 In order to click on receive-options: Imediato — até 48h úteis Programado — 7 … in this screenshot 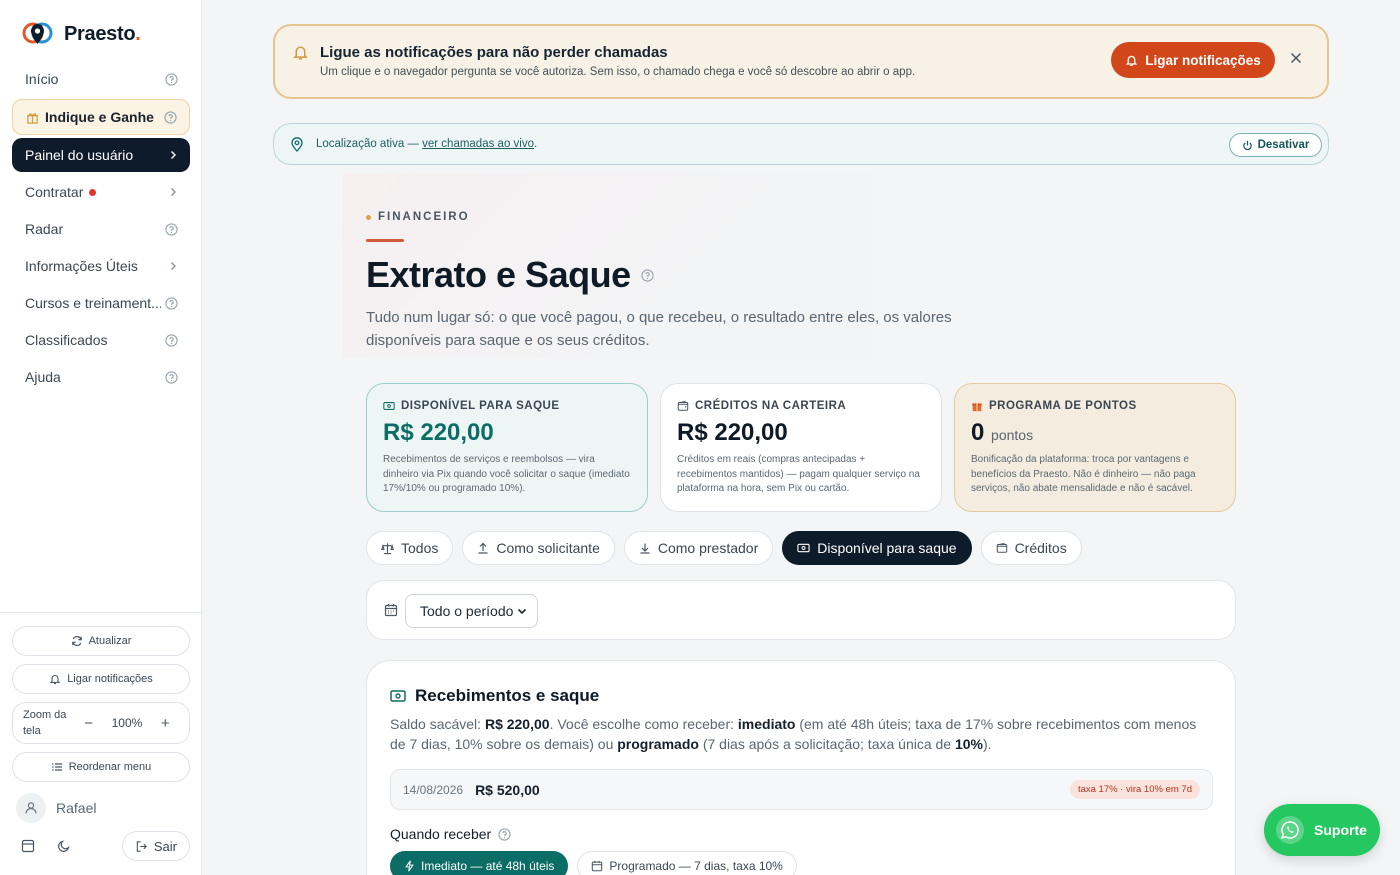, I will do `click(593, 863)`.